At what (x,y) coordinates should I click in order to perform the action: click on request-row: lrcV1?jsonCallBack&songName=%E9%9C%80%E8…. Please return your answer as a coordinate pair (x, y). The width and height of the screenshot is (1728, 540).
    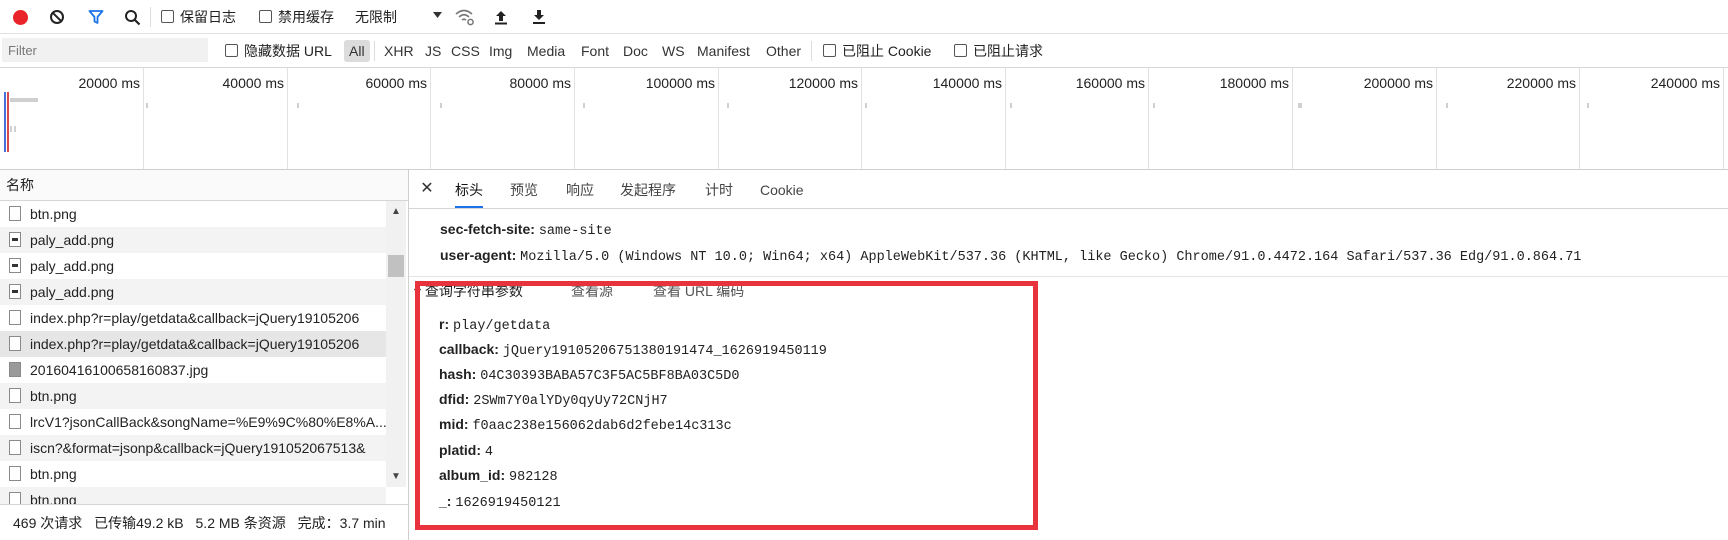
    Looking at the image, I should click on (193, 422).